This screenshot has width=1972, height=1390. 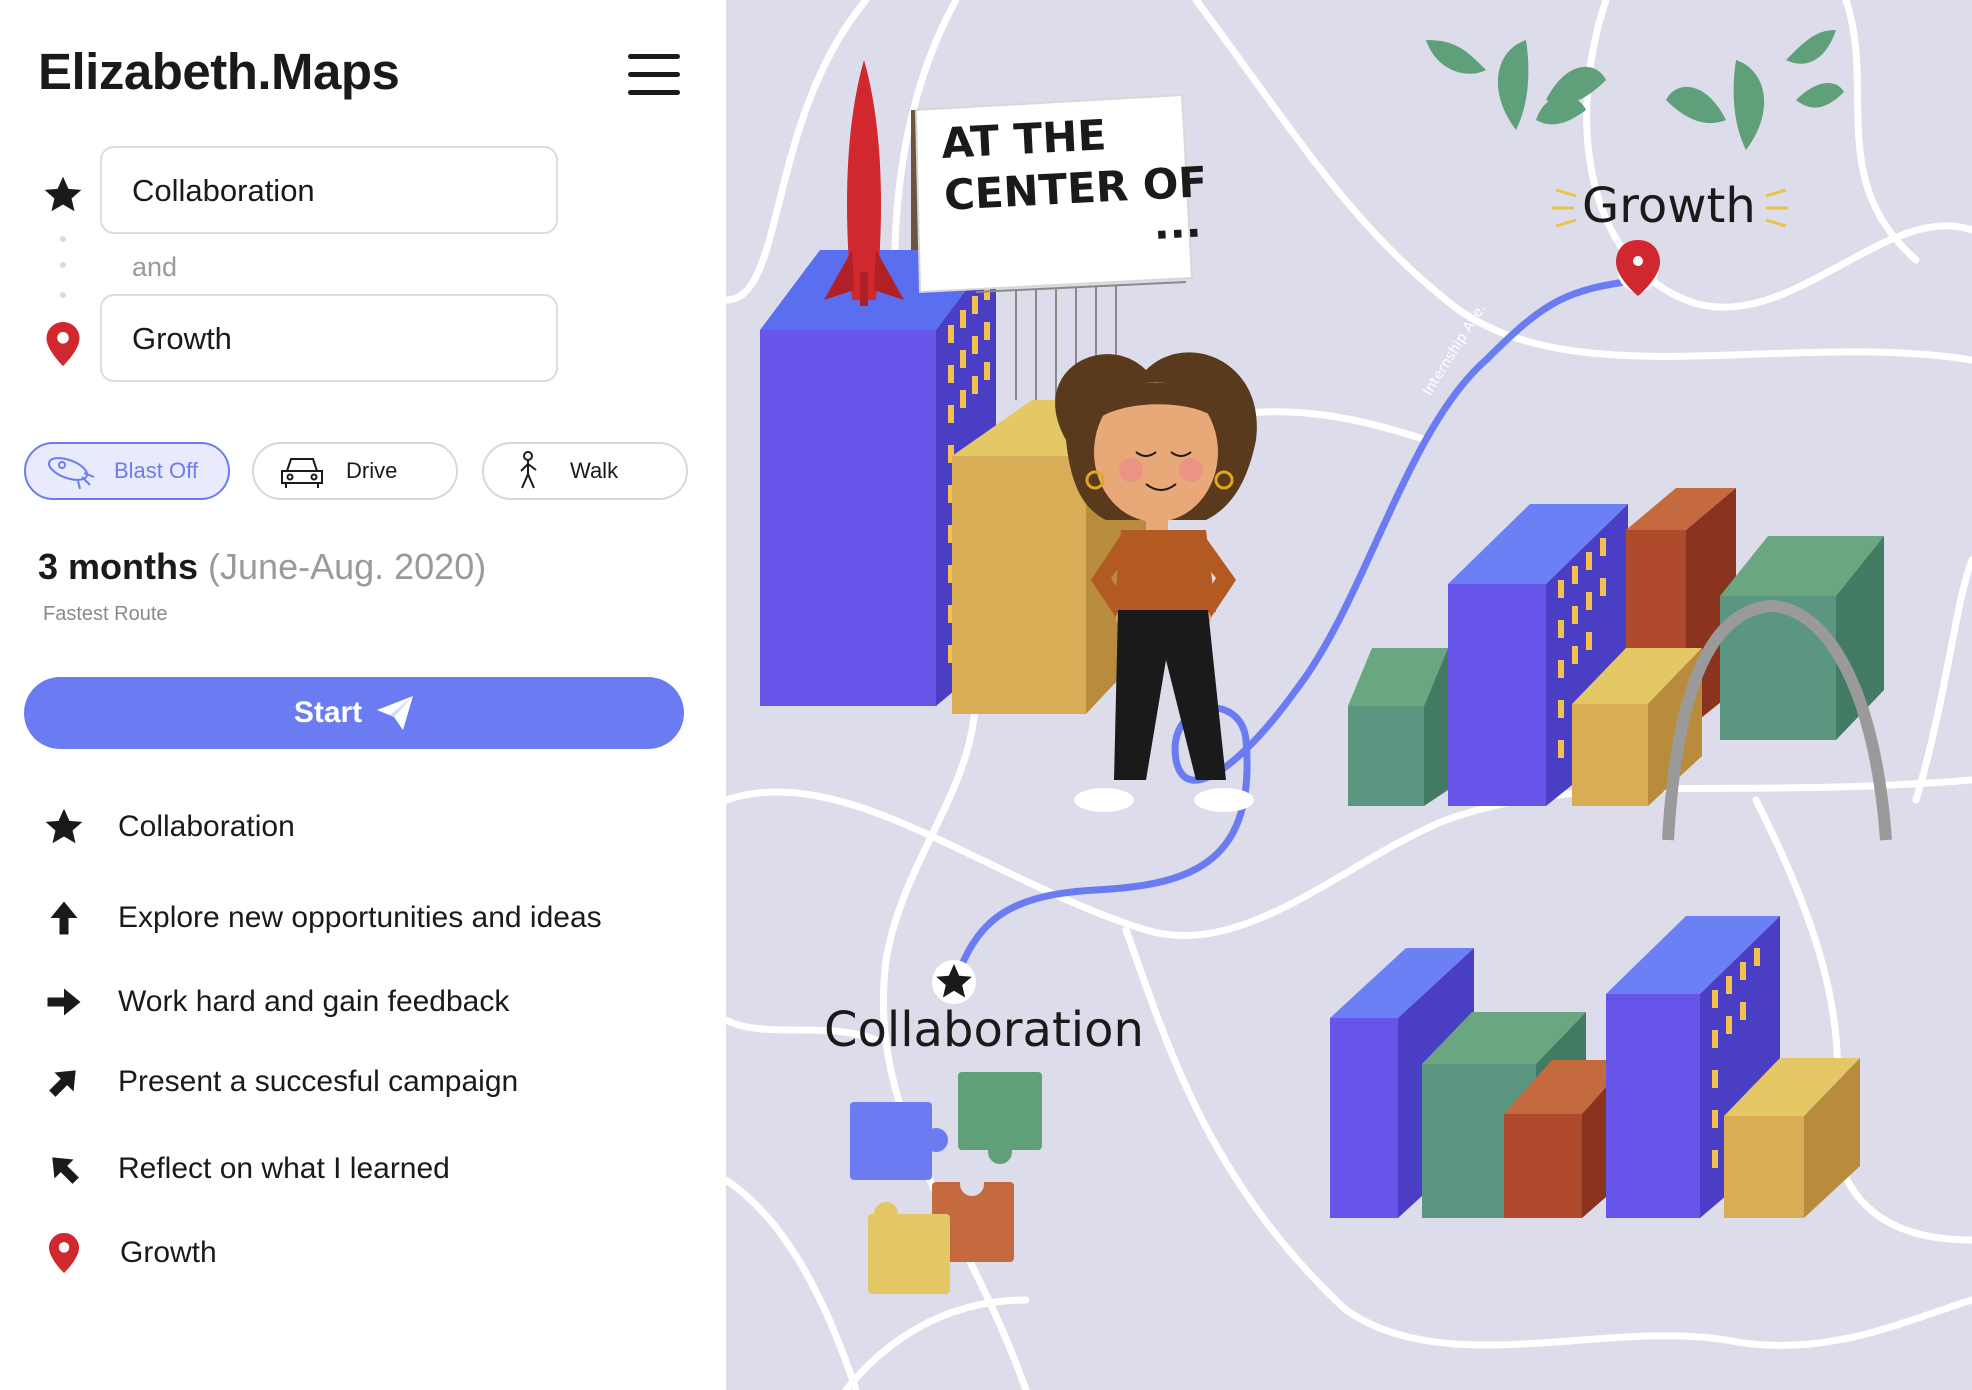 What do you see at coordinates (328, 712) in the screenshot?
I see `start-label: Start` at bounding box center [328, 712].